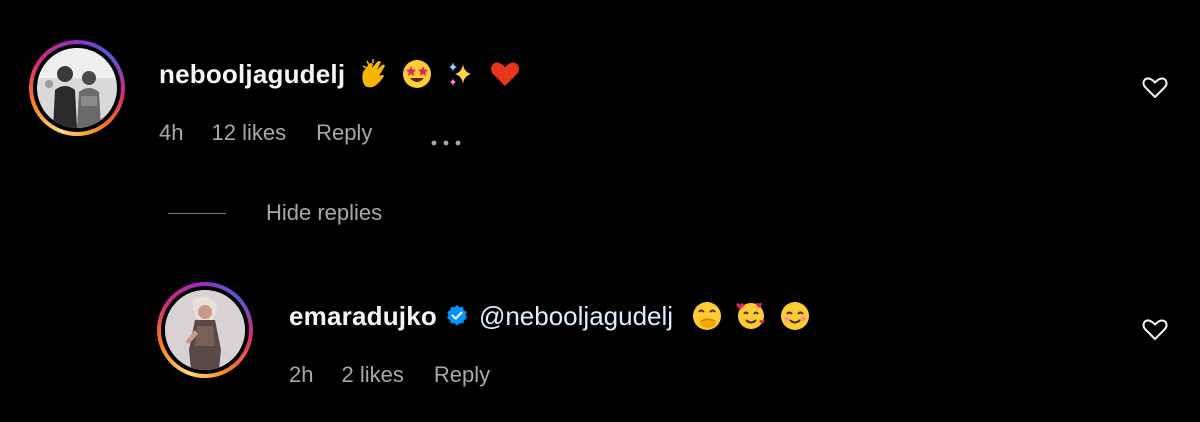  What do you see at coordinates (171, 132) in the screenshot?
I see `timestamp: 4h` at bounding box center [171, 132].